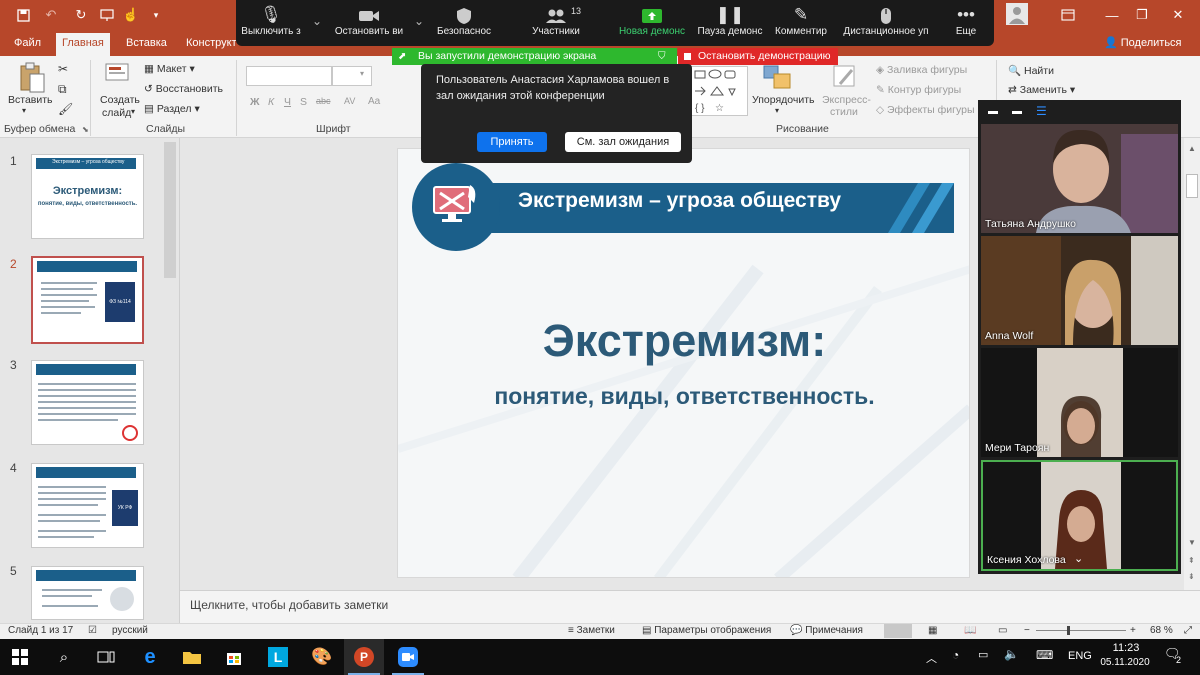 This screenshot has width=1200, height=675. I want to click on change-case-button: Aa, so click(374, 101).